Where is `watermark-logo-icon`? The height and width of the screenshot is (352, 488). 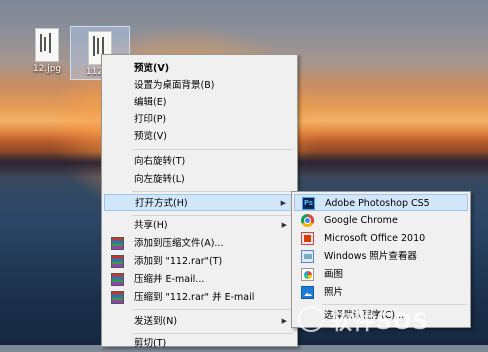
watermark-logo-icon is located at coordinates (311, 319).